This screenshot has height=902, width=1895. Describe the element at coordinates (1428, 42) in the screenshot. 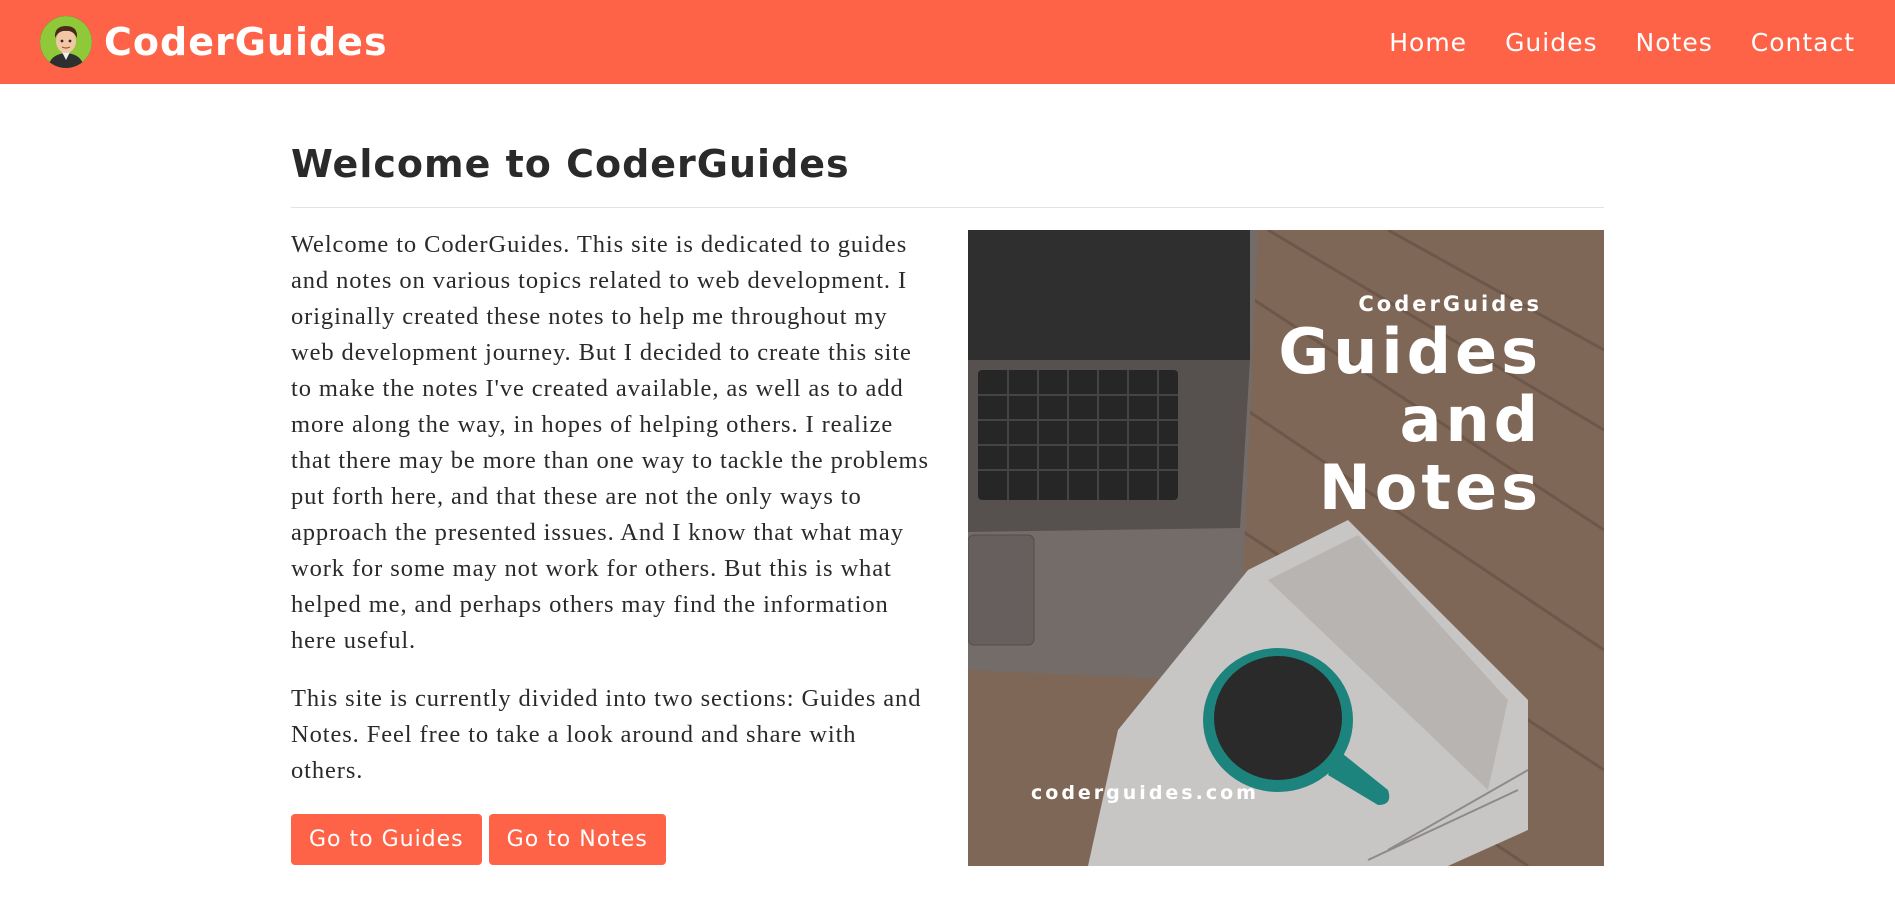

I see `nav-link-home: Home` at that location.